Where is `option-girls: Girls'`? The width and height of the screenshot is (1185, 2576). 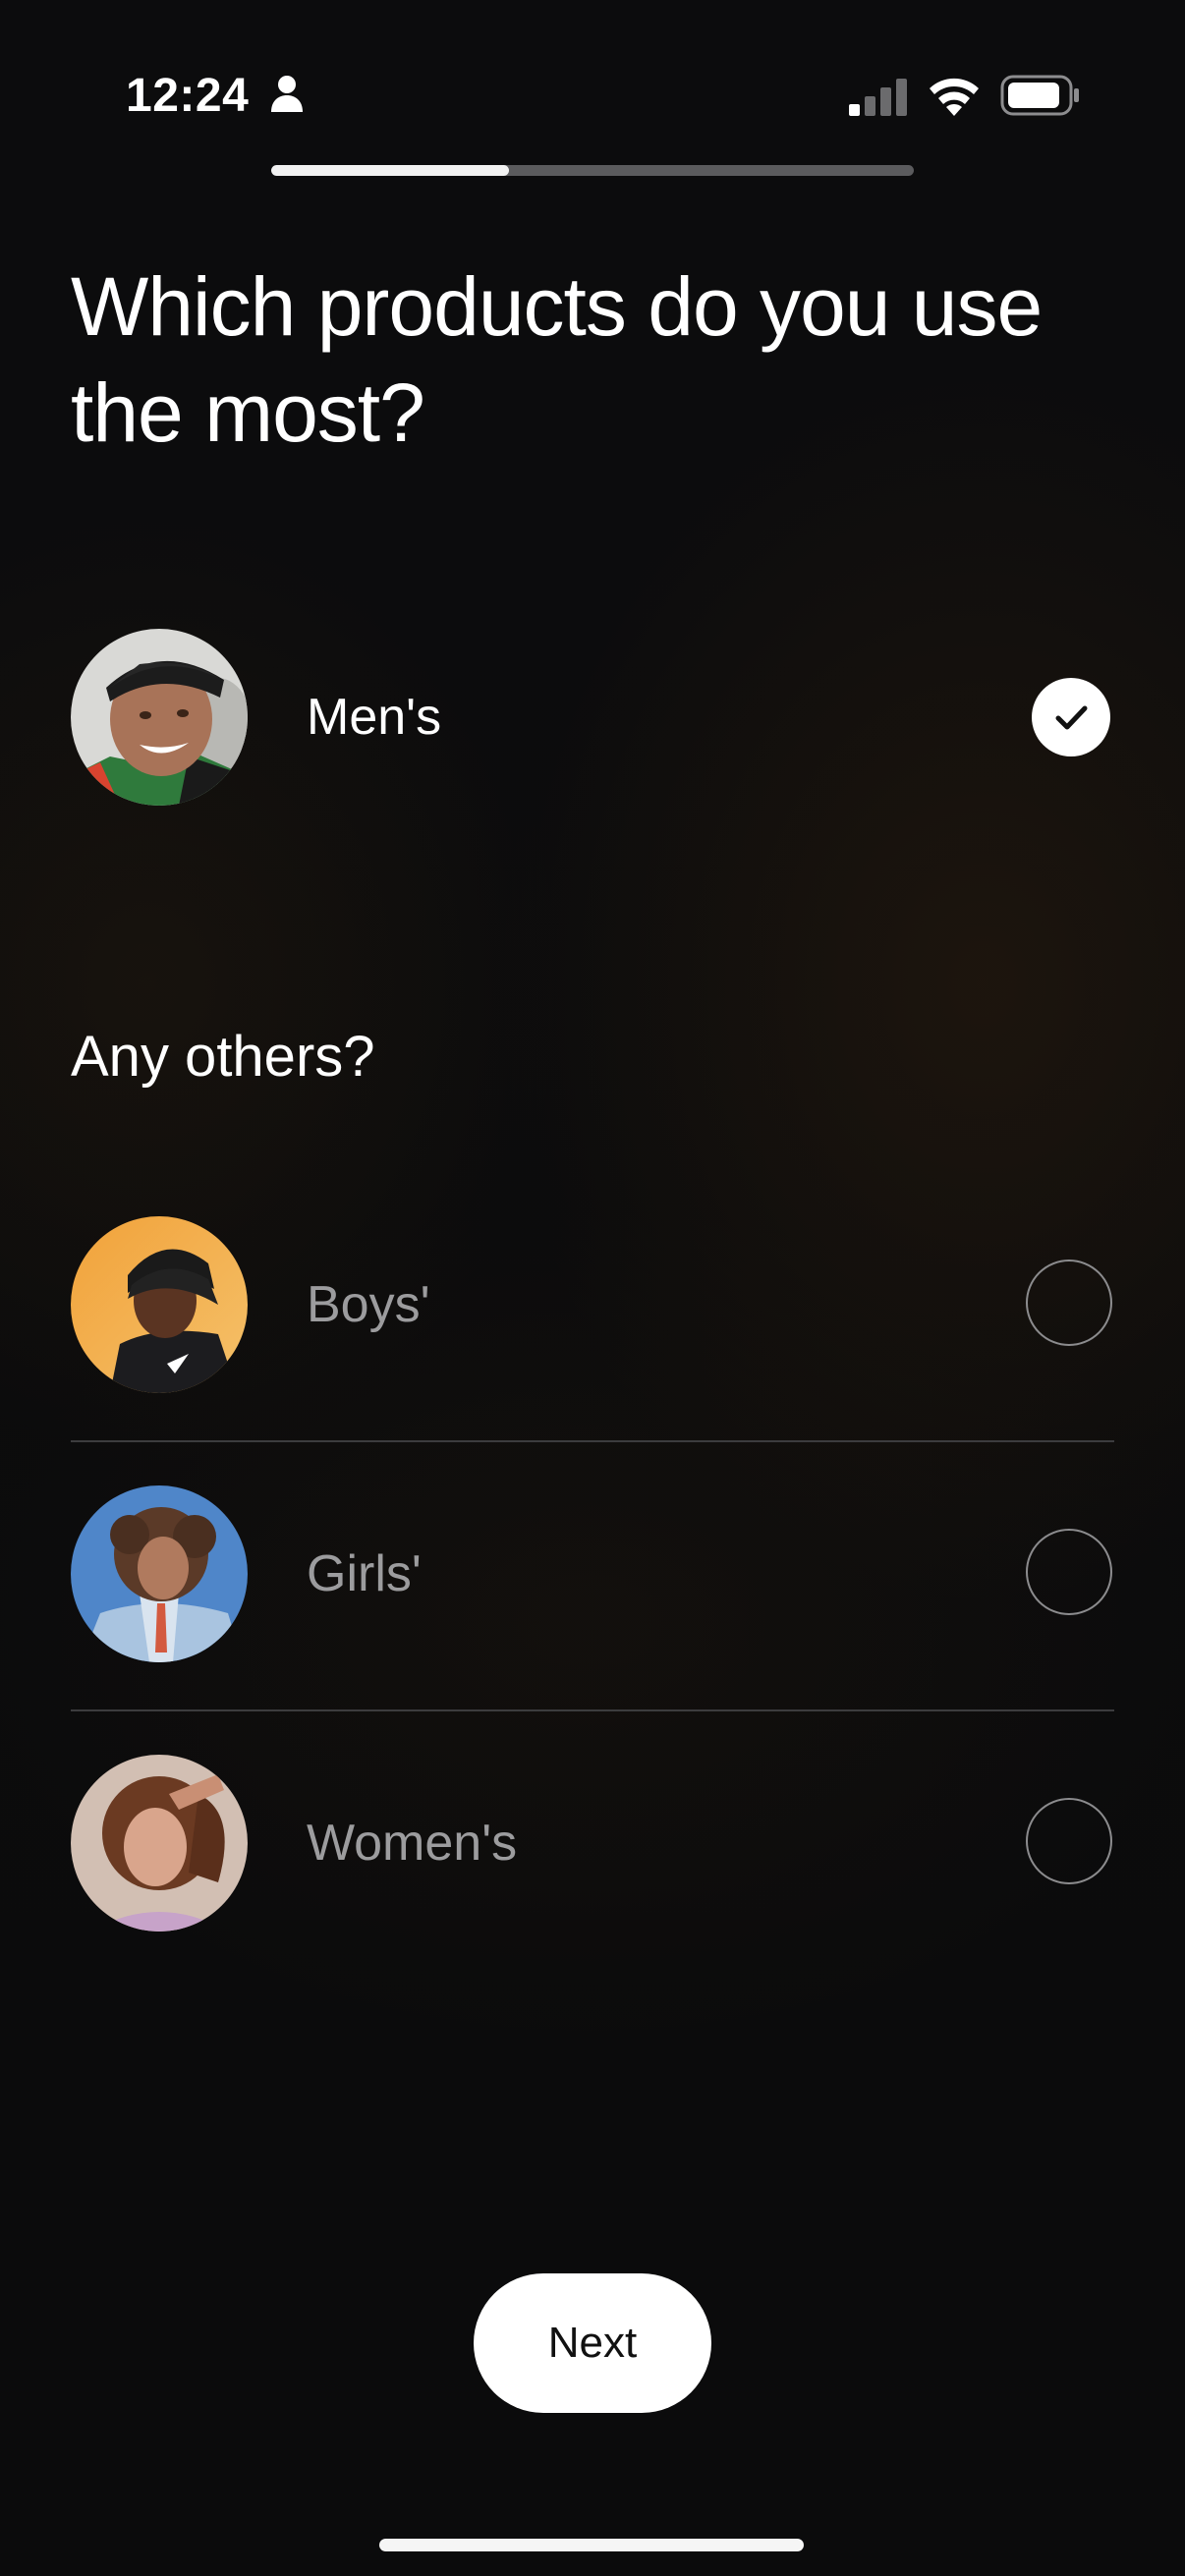
option-girls: Girls' is located at coordinates (592, 1573).